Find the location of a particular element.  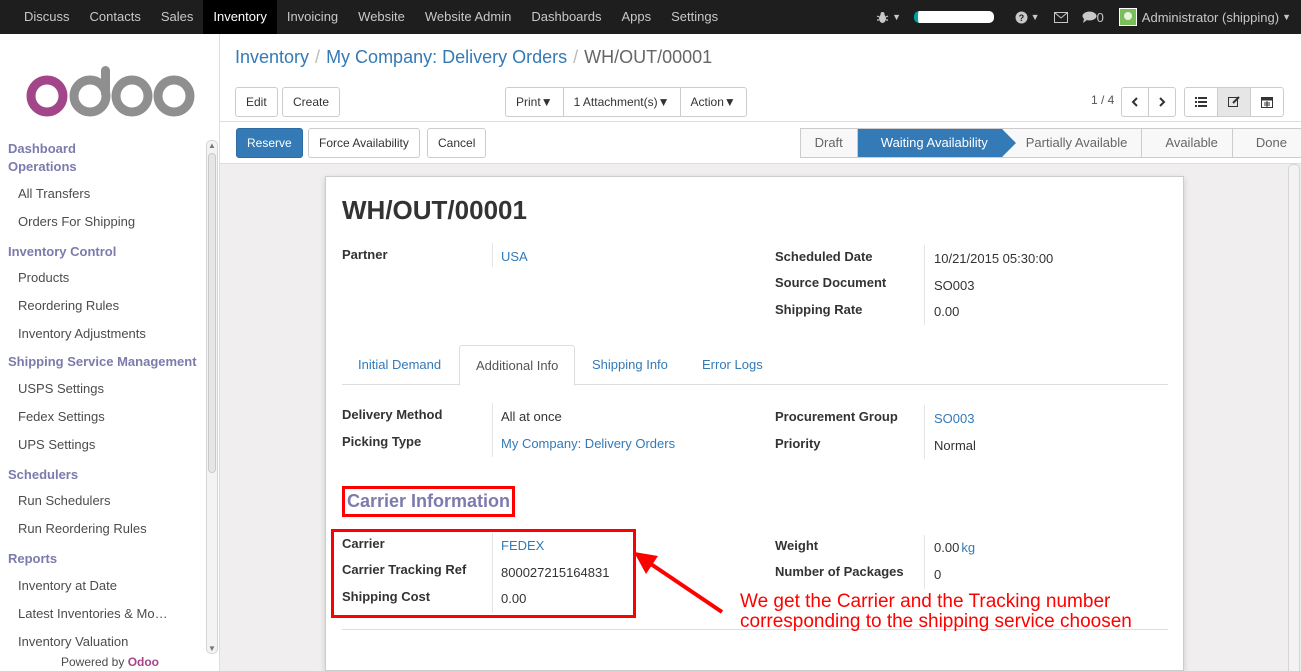

sidebar-item-ups-settings: UPS Settings is located at coordinates (102, 445).